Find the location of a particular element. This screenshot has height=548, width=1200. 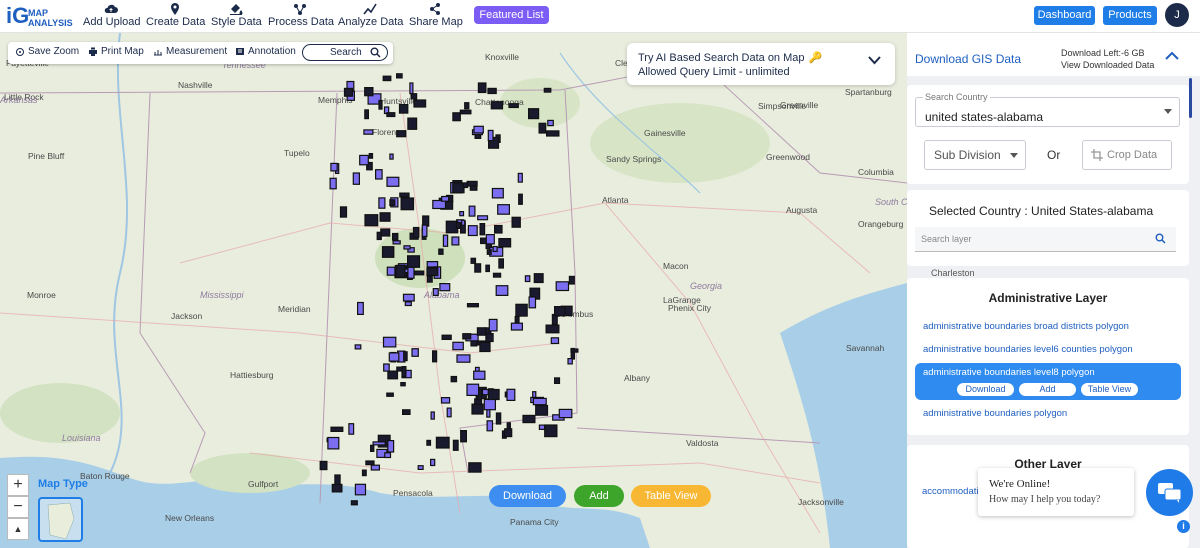

layer-table-view-button: Table View is located at coordinates (1109, 389).